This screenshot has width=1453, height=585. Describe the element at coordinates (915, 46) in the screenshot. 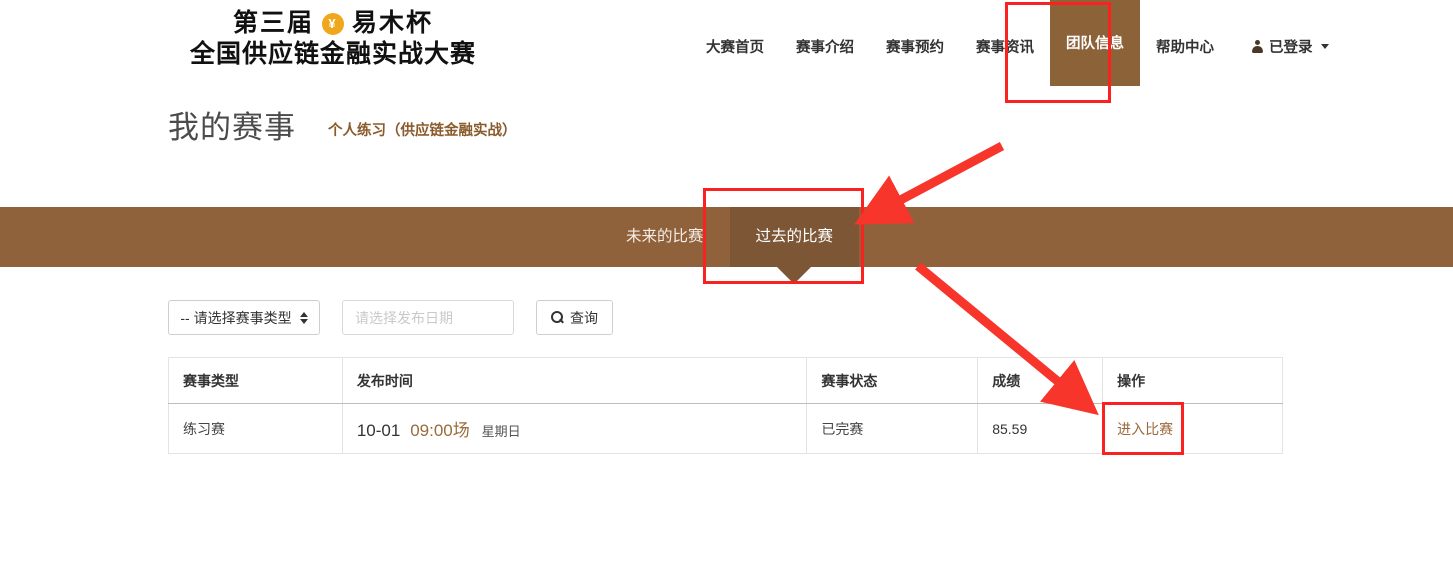

I see `nav-item-booking: 赛事预约` at that location.